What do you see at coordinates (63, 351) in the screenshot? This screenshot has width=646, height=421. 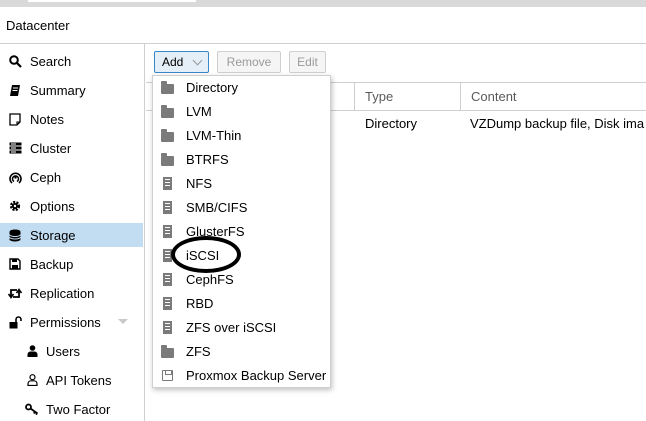 I see `sidebar-item-label: Users` at bounding box center [63, 351].